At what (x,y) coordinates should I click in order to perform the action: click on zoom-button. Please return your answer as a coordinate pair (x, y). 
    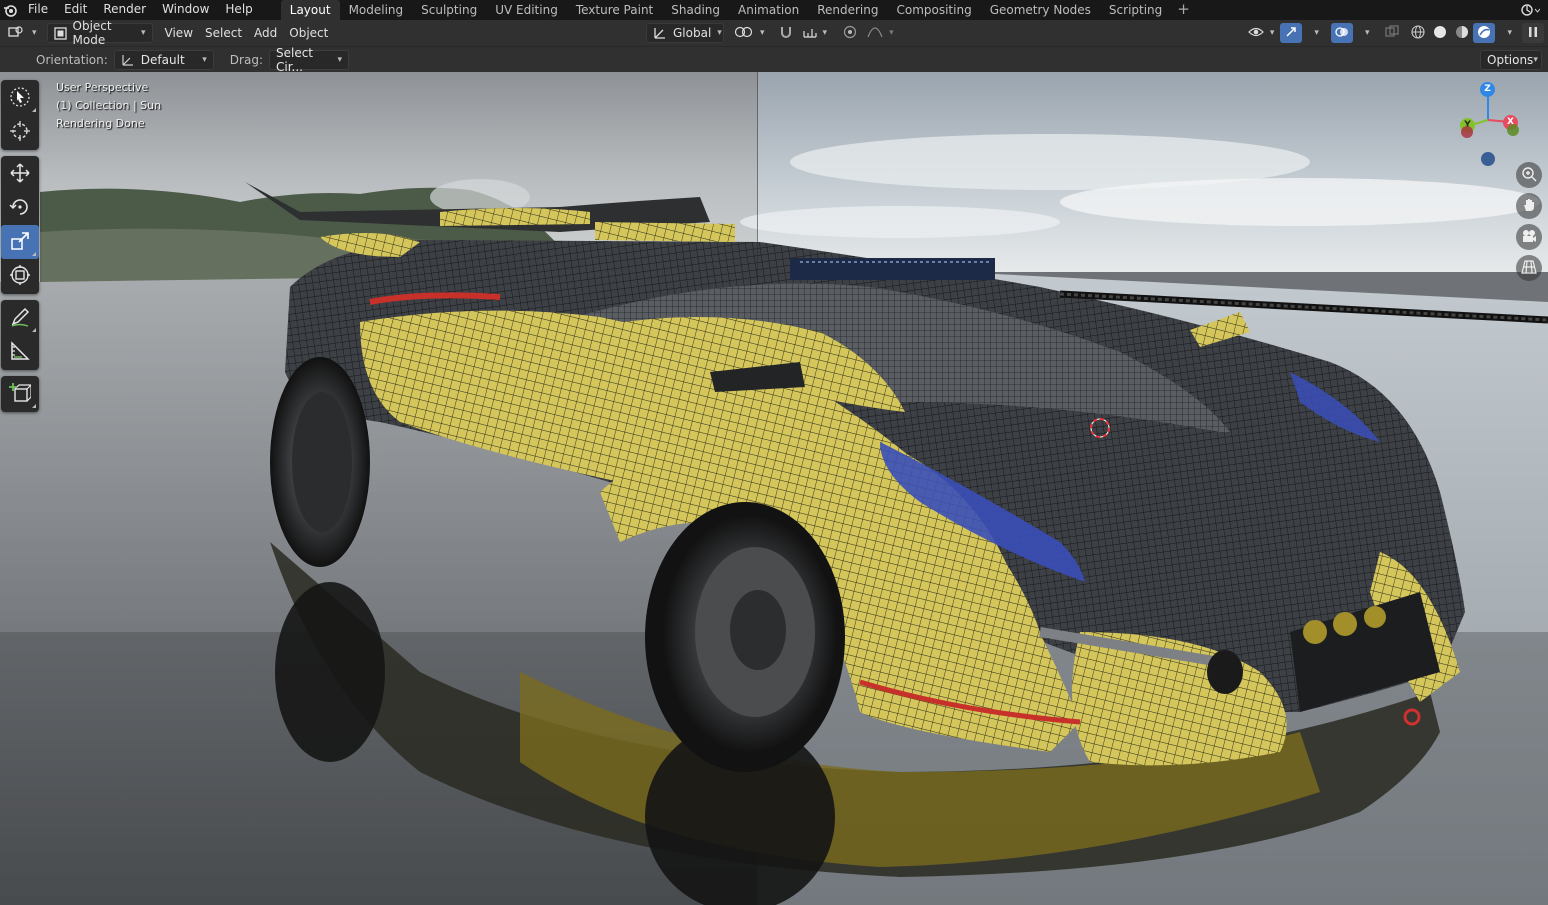
    Looking at the image, I should click on (1529, 175).